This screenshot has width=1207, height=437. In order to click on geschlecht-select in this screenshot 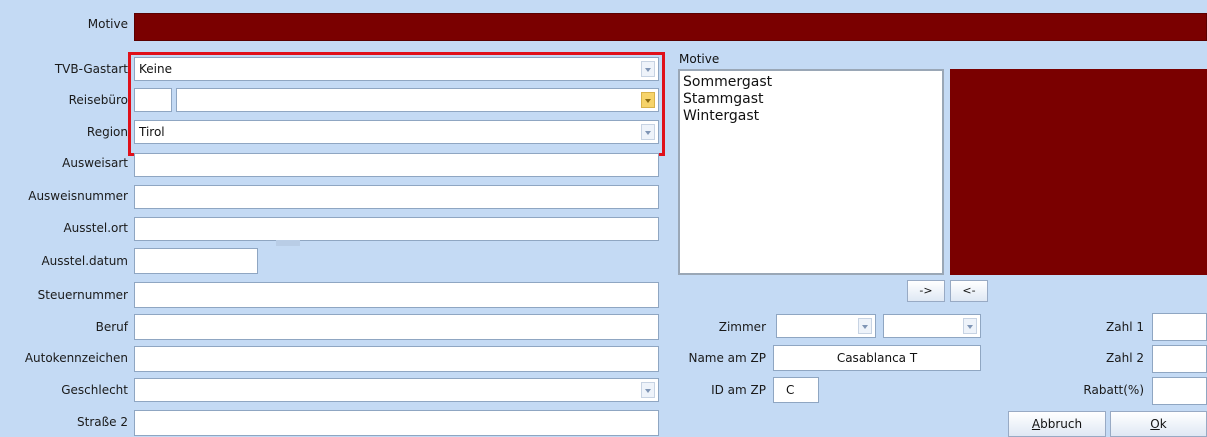, I will do `click(396, 390)`.